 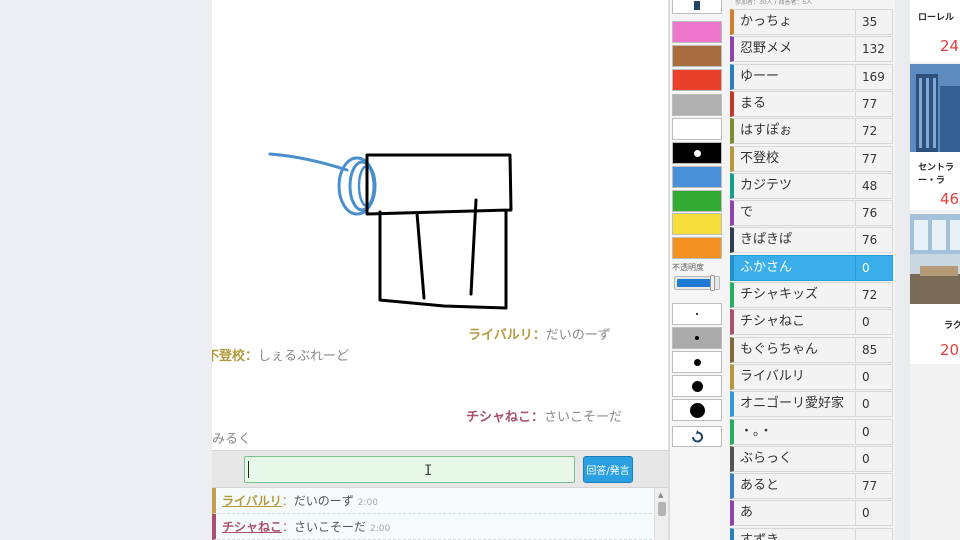 What do you see at coordinates (935, 31) in the screenshot?
I see `ad-card: ローレル 248` at bounding box center [935, 31].